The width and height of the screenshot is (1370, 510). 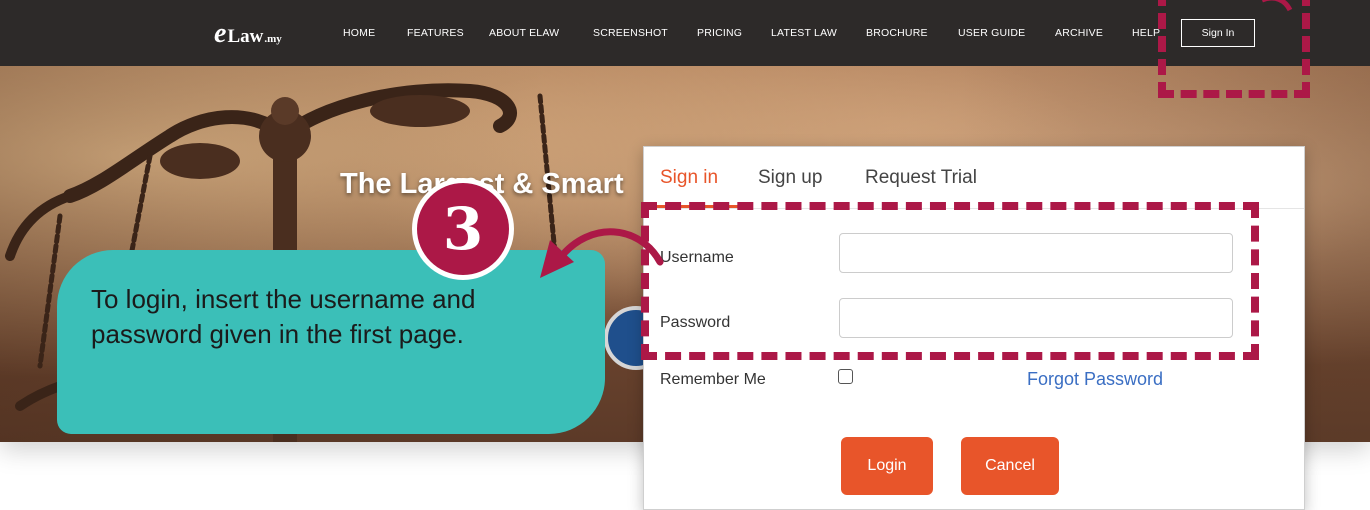 What do you see at coordinates (719, 33) in the screenshot?
I see `nav-item-pricing: PRICING` at bounding box center [719, 33].